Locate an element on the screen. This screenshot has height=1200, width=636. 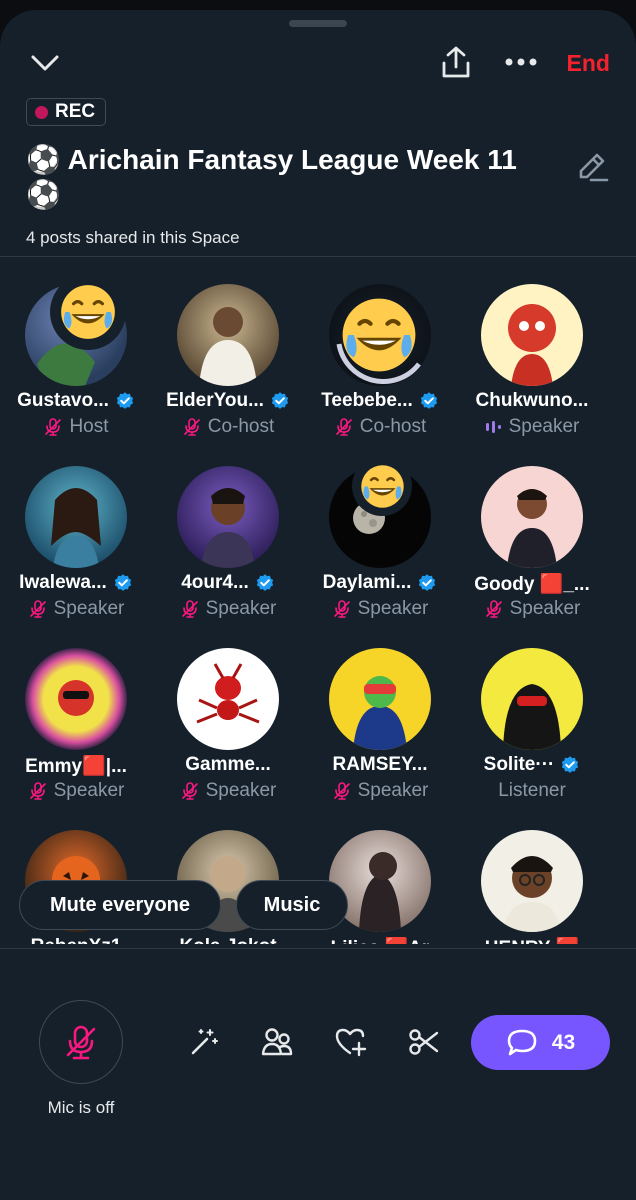
edit-icon is located at coordinates (592, 166).